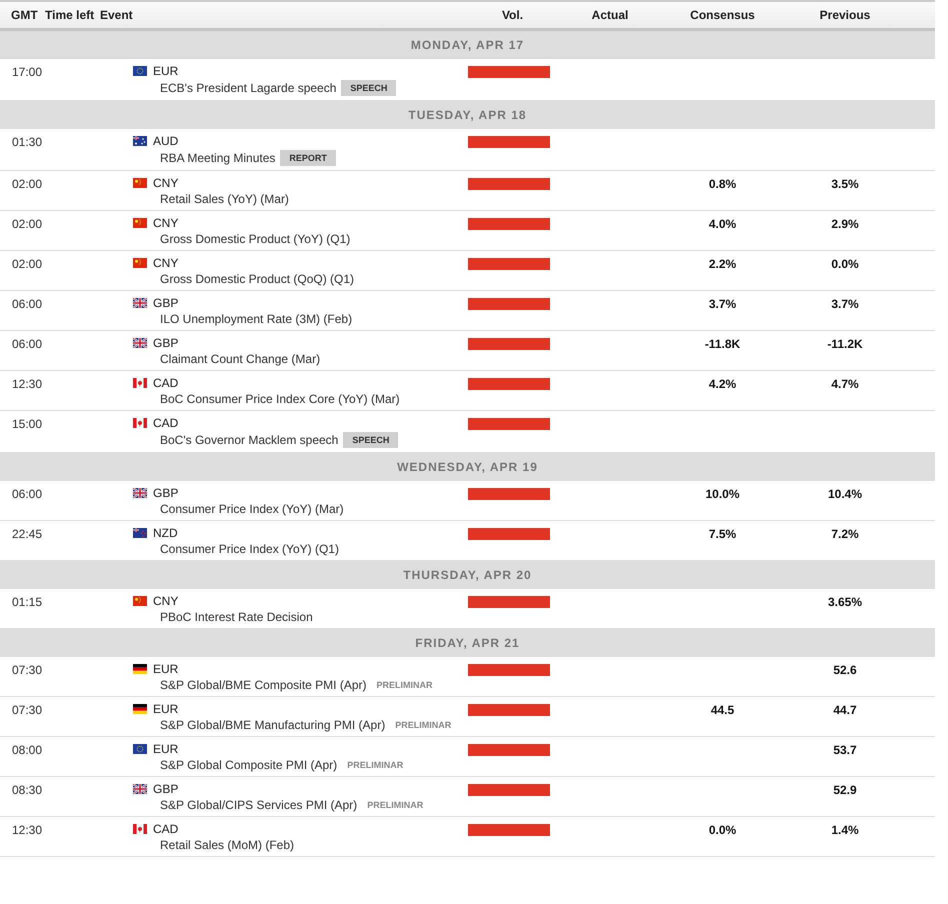  What do you see at coordinates (236, 617) in the screenshot?
I see `event-name: PBoC Interest Rate Decision` at bounding box center [236, 617].